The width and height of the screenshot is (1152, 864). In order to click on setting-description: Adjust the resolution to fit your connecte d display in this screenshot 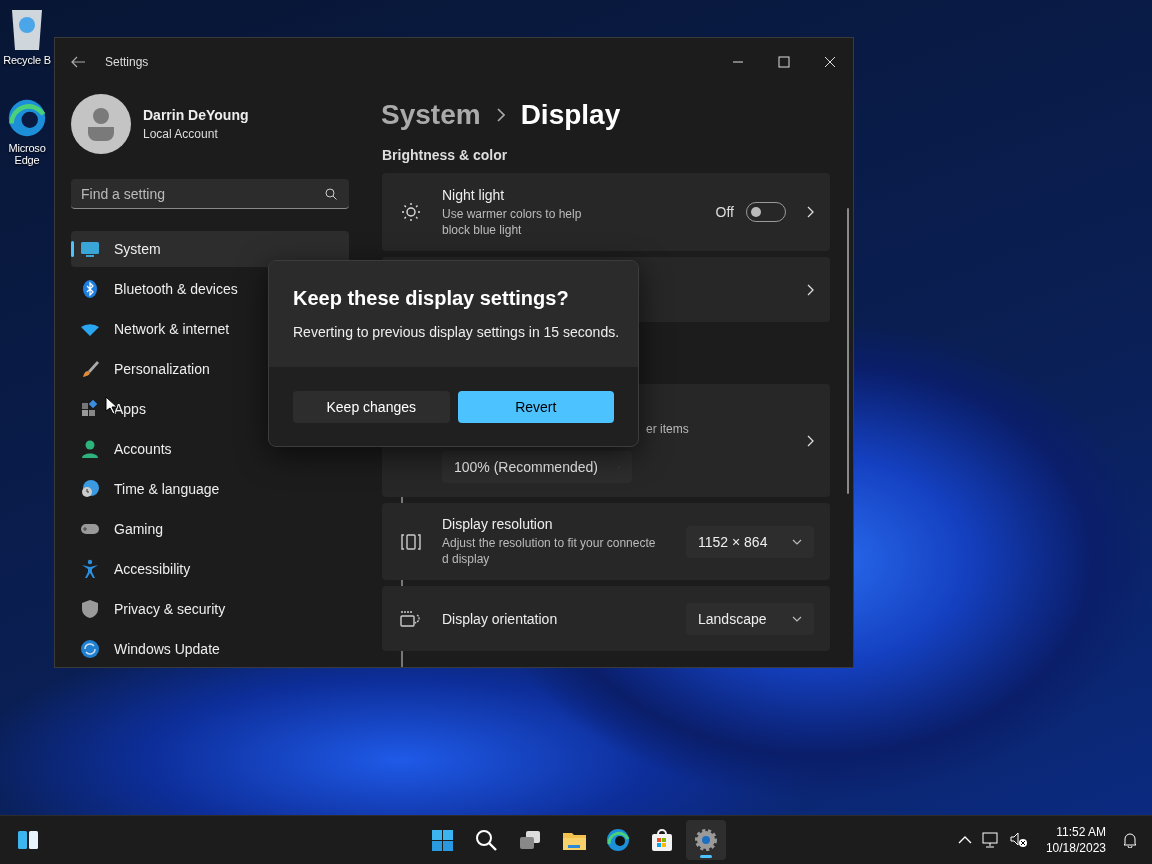, I will do `click(549, 551)`.